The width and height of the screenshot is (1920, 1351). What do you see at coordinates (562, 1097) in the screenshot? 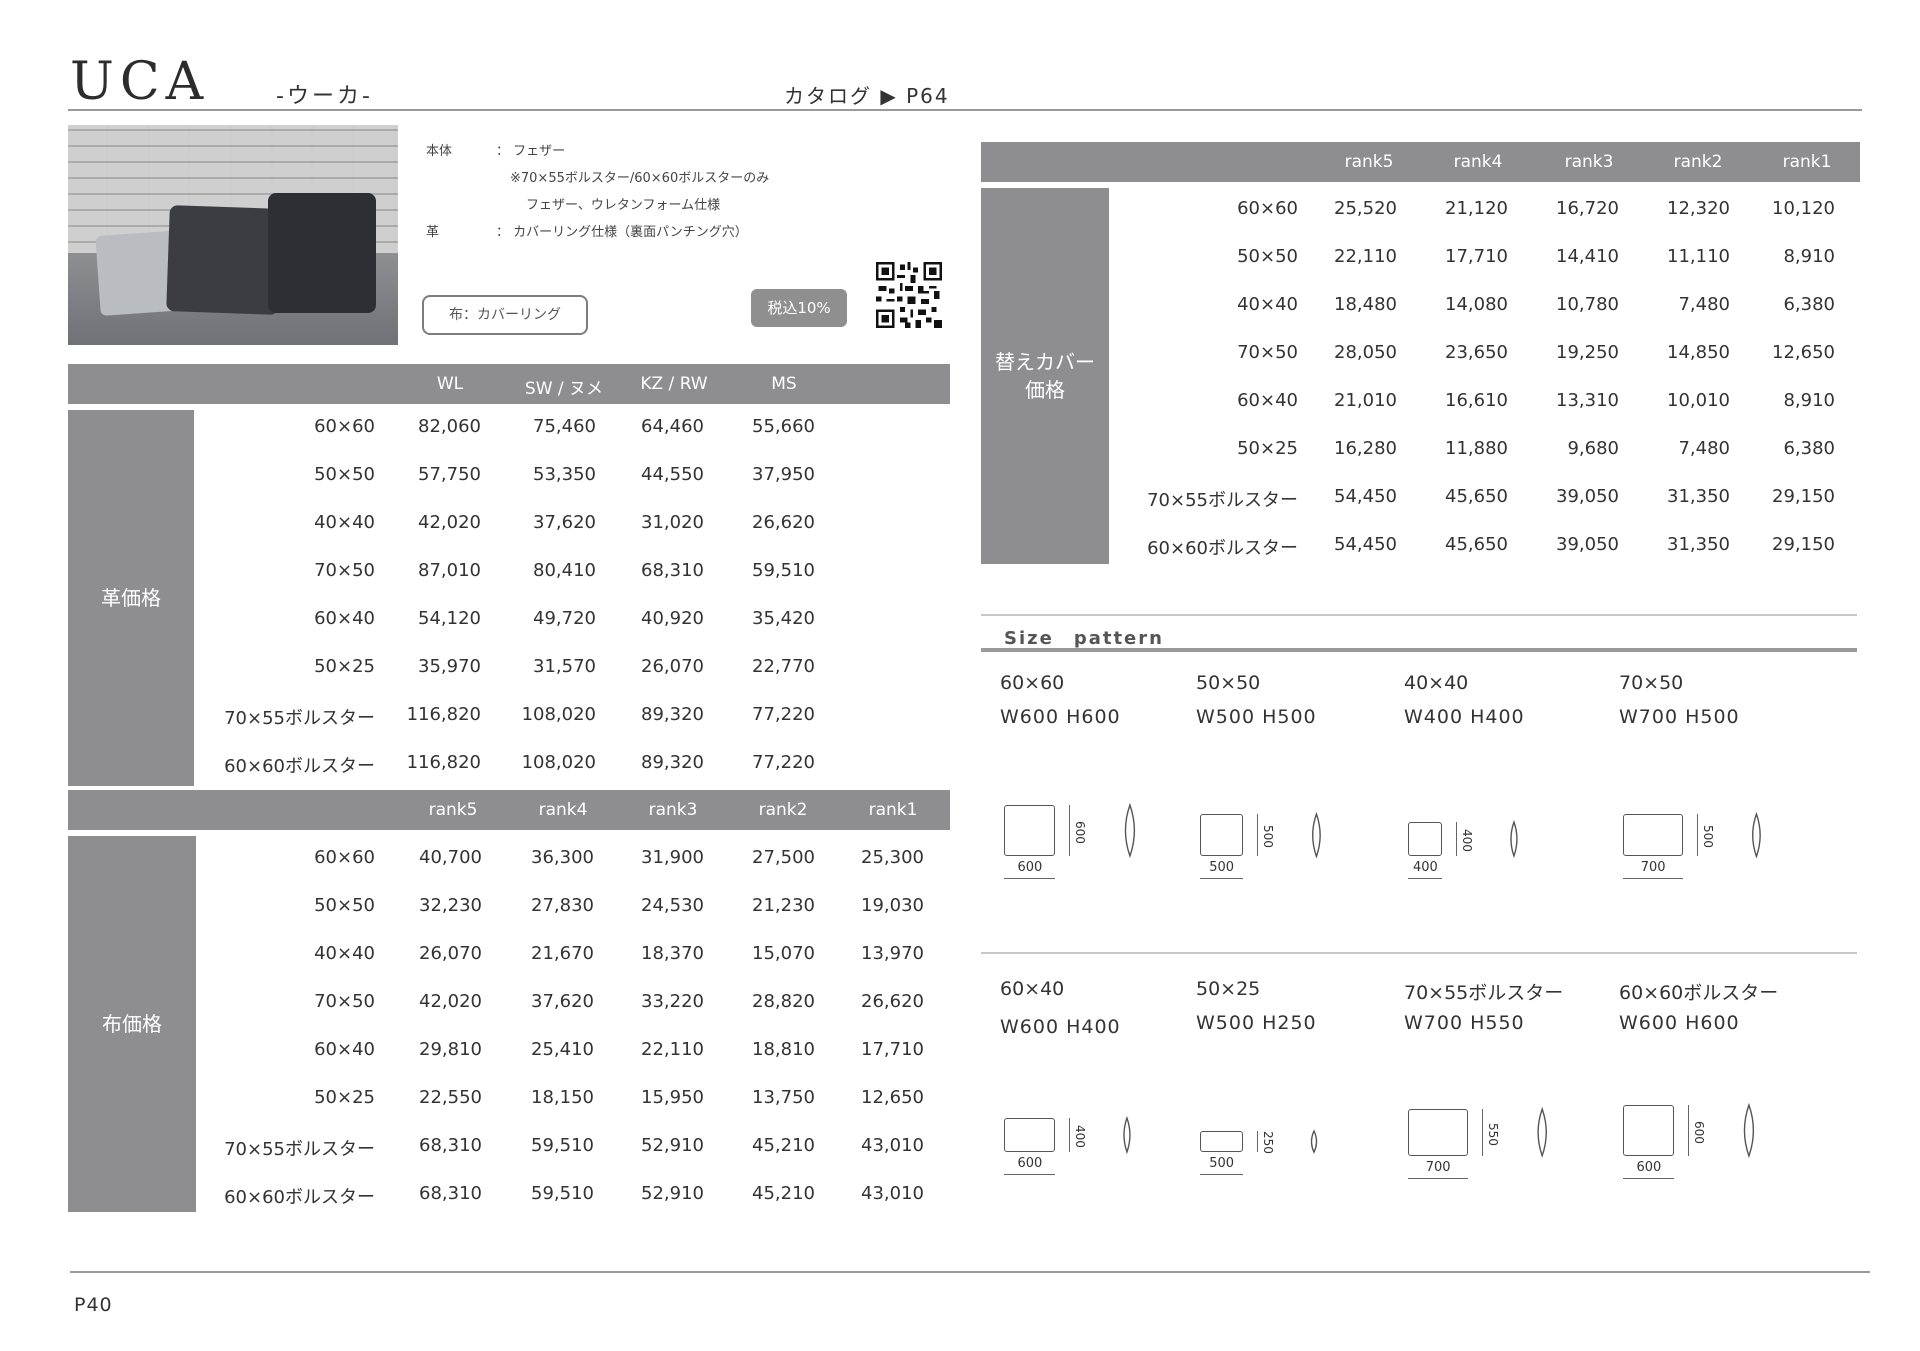
I see `price-cell: 18,150` at bounding box center [562, 1097].